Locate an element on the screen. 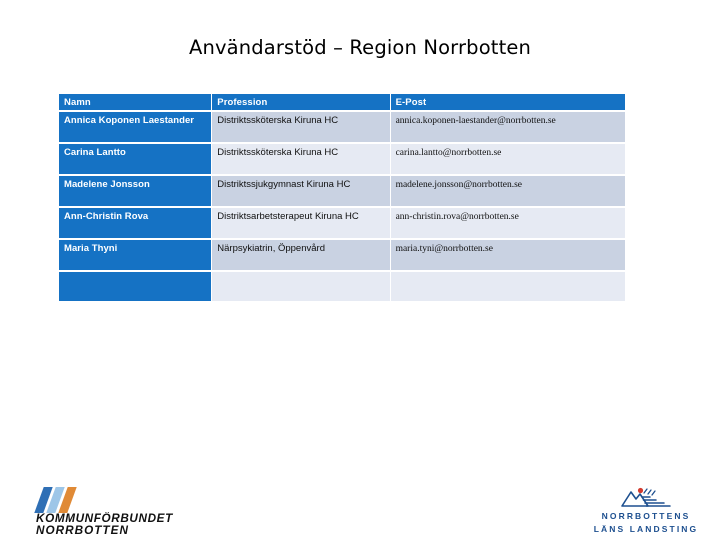 This screenshot has width=720, height=540. cell-namn is located at coordinates (135, 286).